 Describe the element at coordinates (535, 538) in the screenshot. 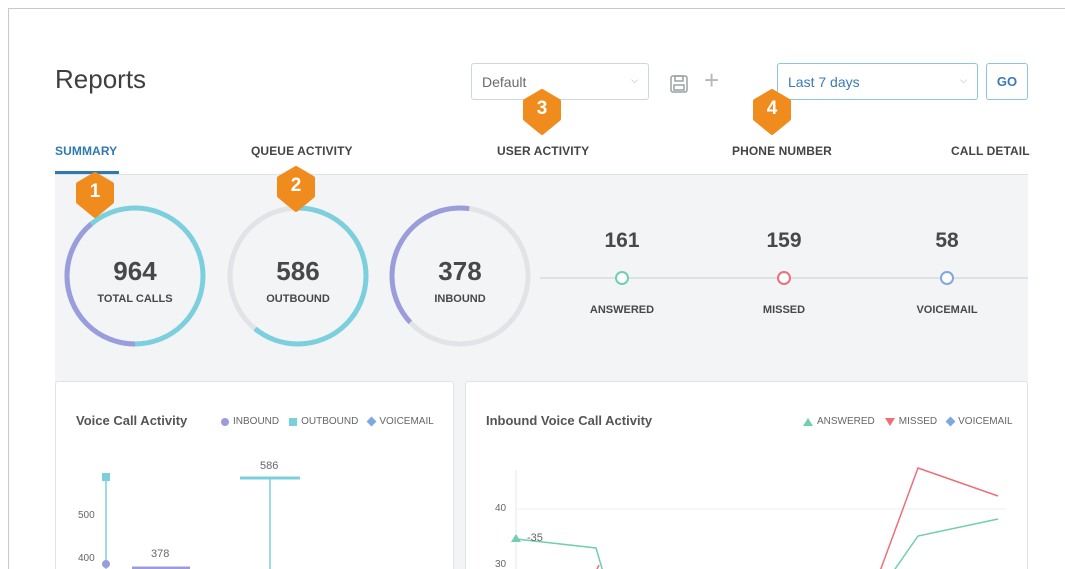

I see `answered-data-label: -35` at that location.